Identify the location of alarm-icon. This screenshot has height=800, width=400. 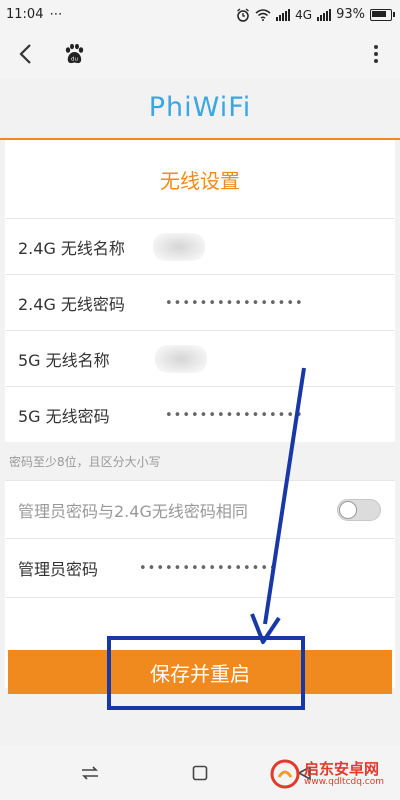
(243, 14).